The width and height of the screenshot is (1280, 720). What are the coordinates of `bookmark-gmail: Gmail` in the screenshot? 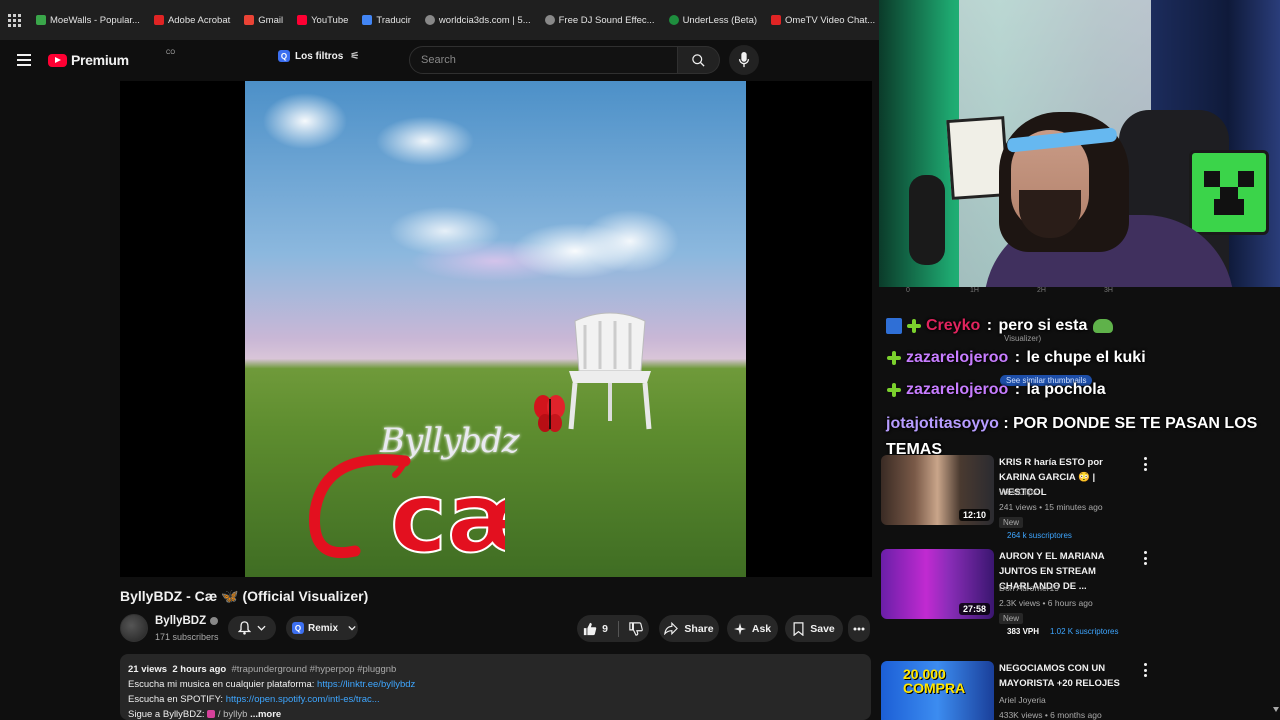 It's located at (263, 20).